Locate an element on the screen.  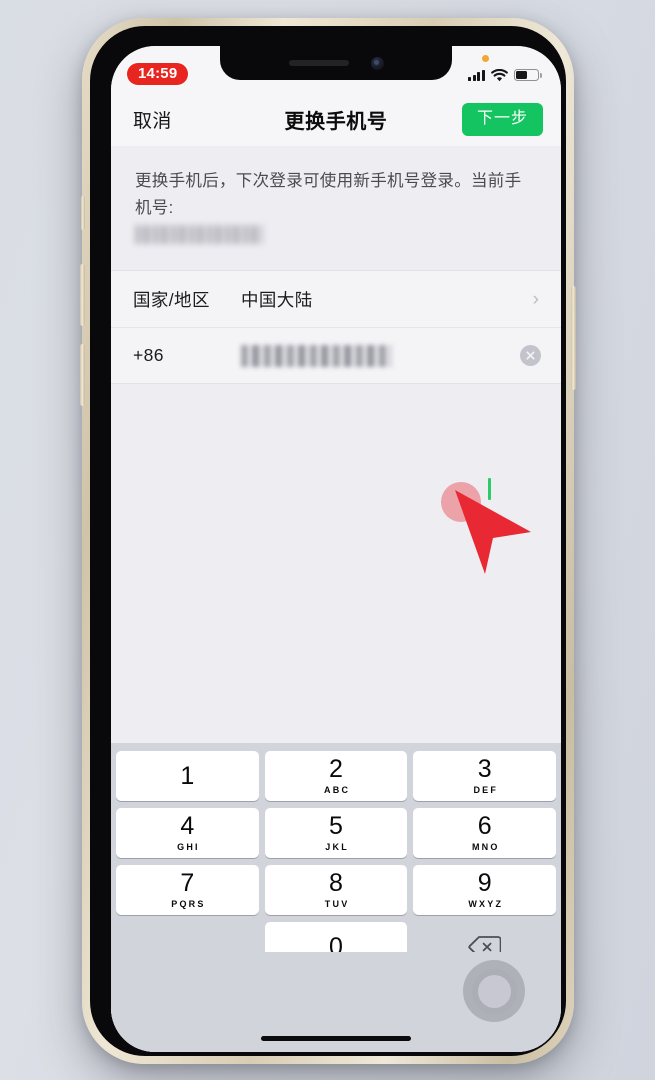
key-4-letters: GHI is located at coordinates (188, 847).